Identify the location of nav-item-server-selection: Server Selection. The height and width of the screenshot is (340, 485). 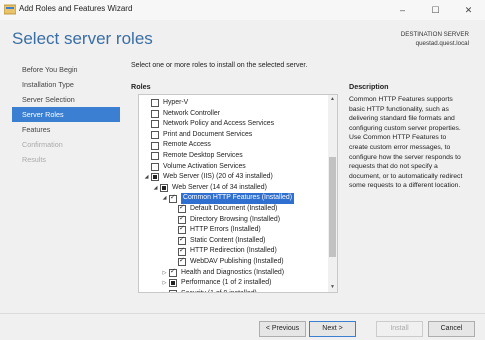
(66, 99).